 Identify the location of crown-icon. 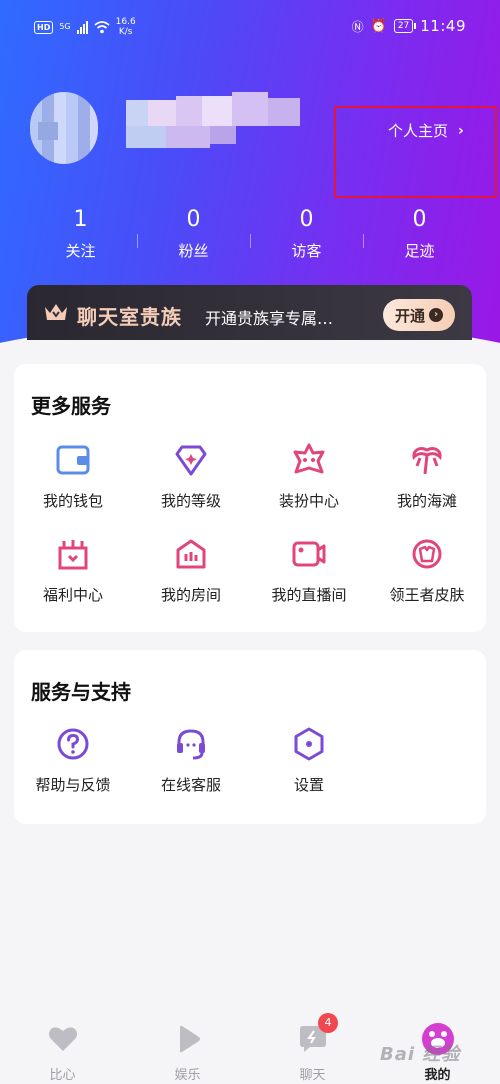
(56, 312).